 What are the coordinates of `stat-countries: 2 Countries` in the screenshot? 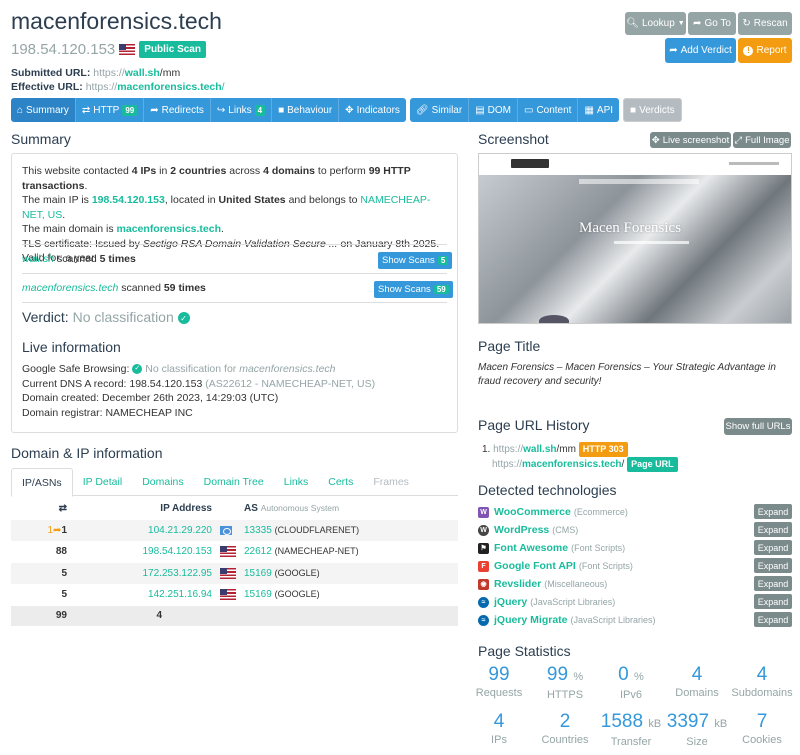 It's located at (565, 728).